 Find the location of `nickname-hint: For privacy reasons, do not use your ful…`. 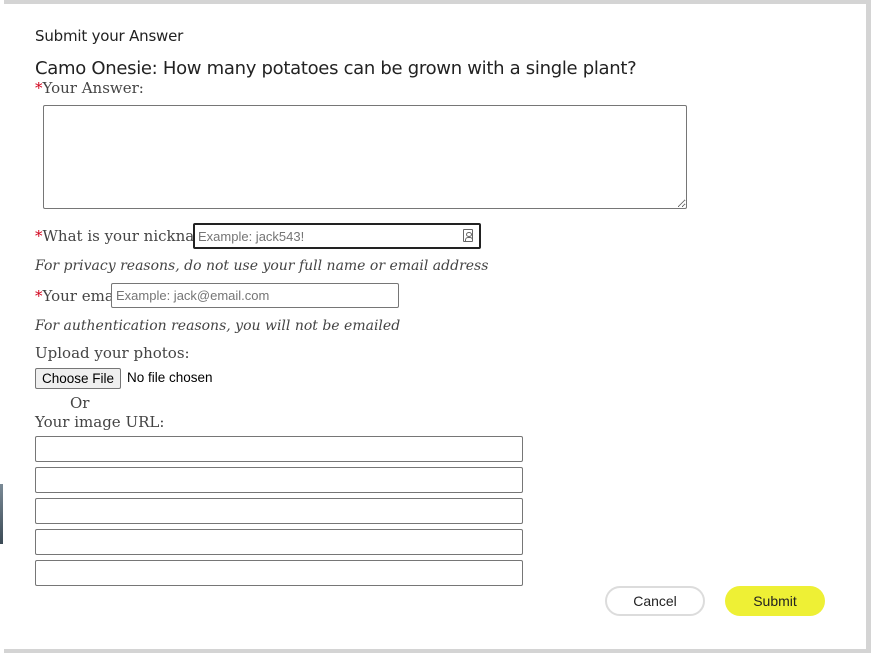

nickname-hint: For privacy reasons, do not use your ful… is located at coordinates (262, 266).